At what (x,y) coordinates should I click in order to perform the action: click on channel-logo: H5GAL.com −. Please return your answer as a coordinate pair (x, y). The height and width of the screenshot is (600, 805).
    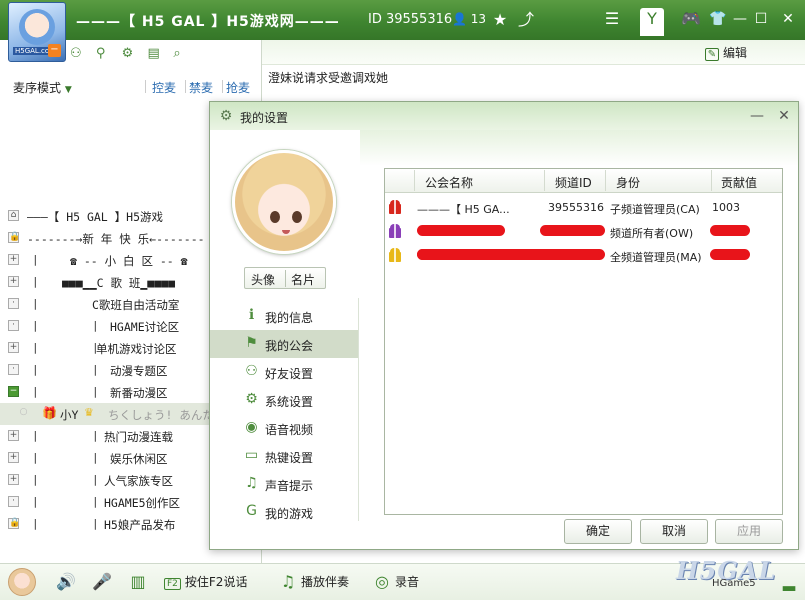
    Looking at the image, I should click on (37, 32).